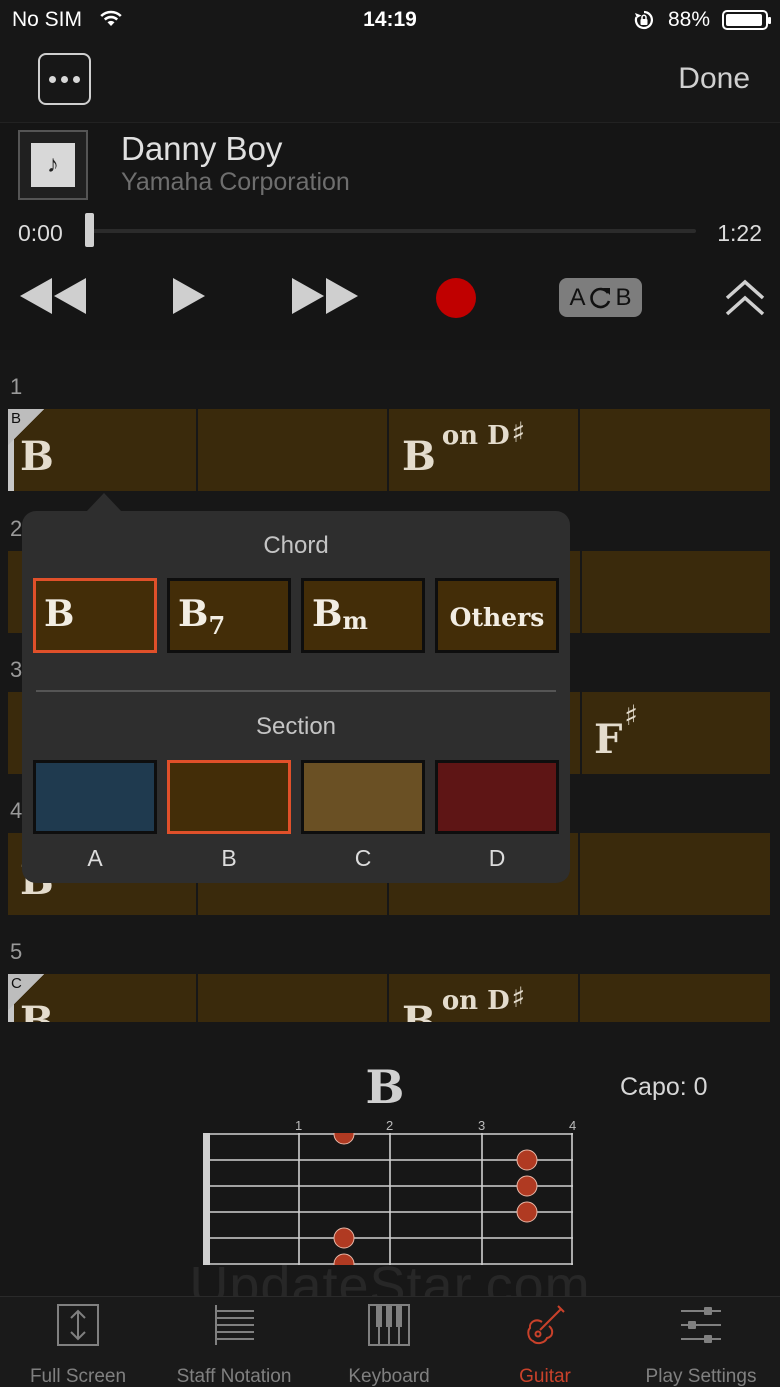 The image size is (780, 1387). Describe the element at coordinates (545, 1376) in the screenshot. I see `tab-label: Guitar` at that location.